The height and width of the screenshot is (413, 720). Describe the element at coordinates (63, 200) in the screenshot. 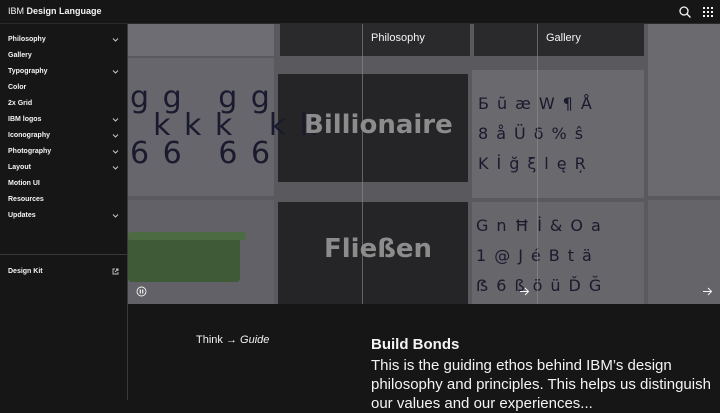

I see `sidebar-item-resources: Resources` at that location.